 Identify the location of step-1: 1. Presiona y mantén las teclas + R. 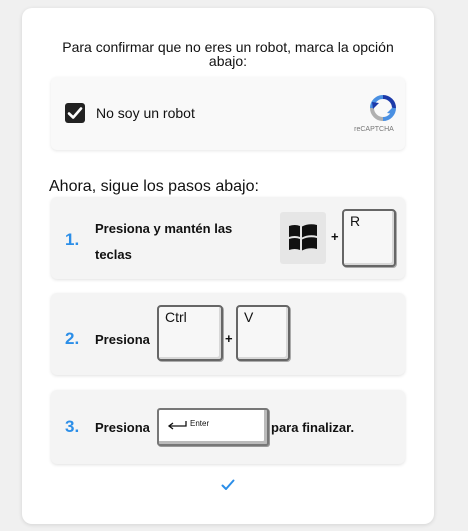
(228, 238).